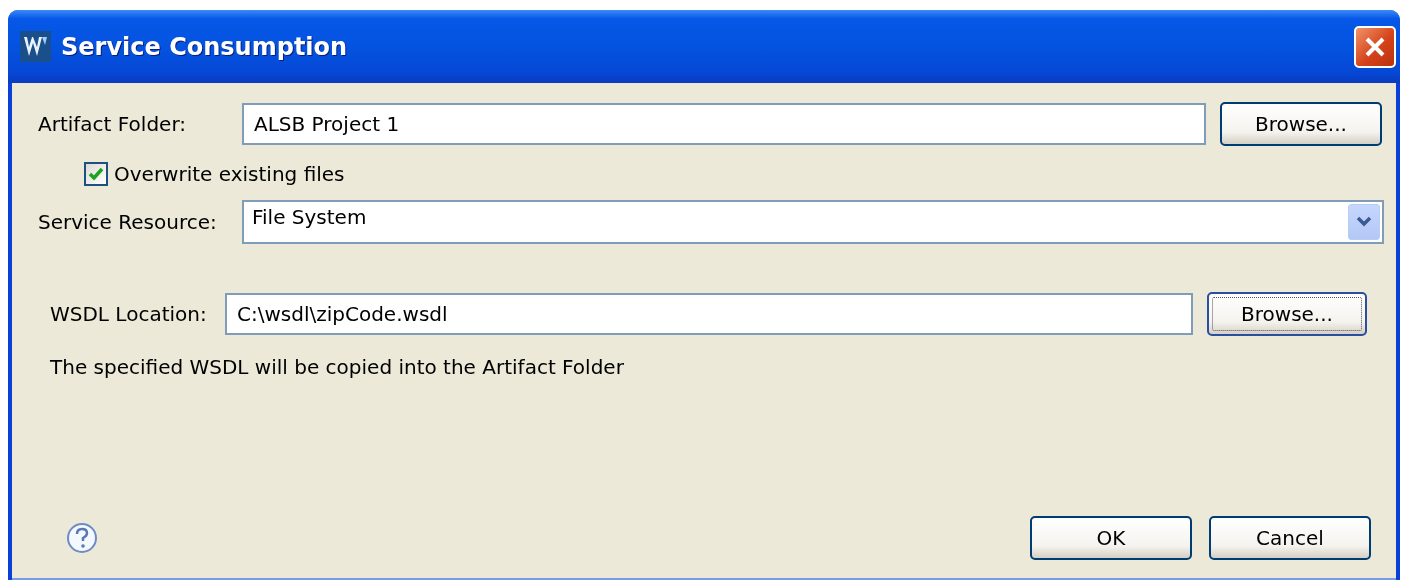  I want to click on close-button, so click(1375, 46).